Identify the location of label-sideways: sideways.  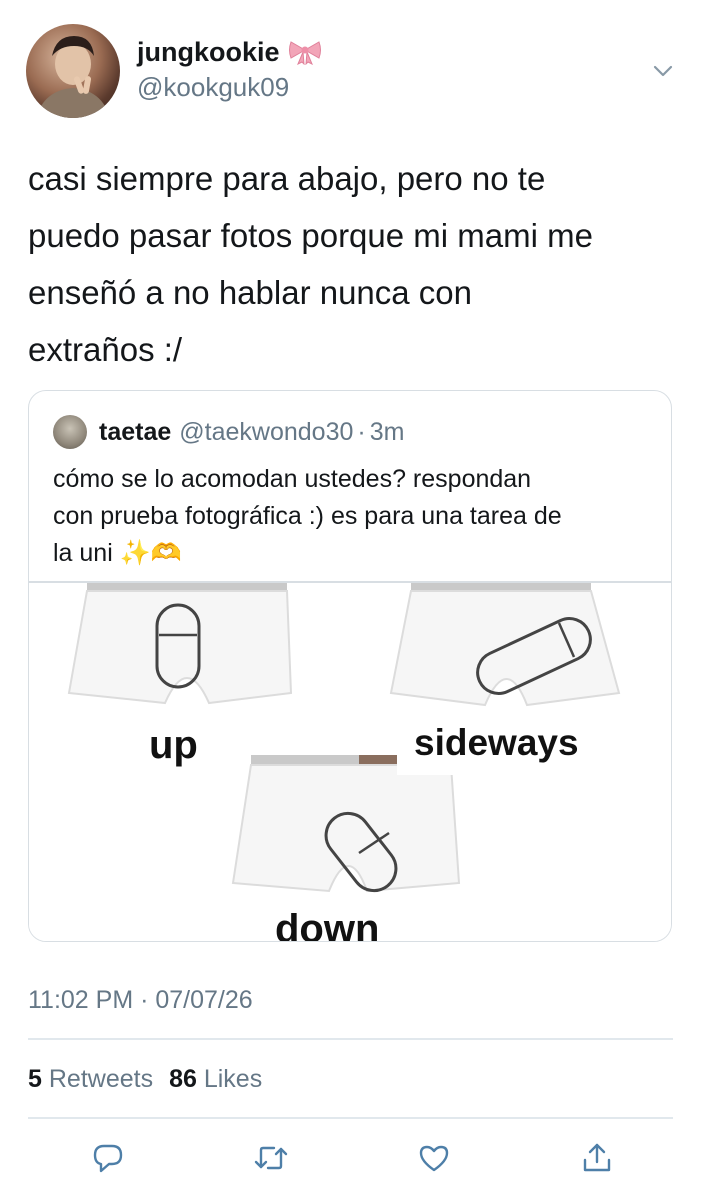
(496, 742).